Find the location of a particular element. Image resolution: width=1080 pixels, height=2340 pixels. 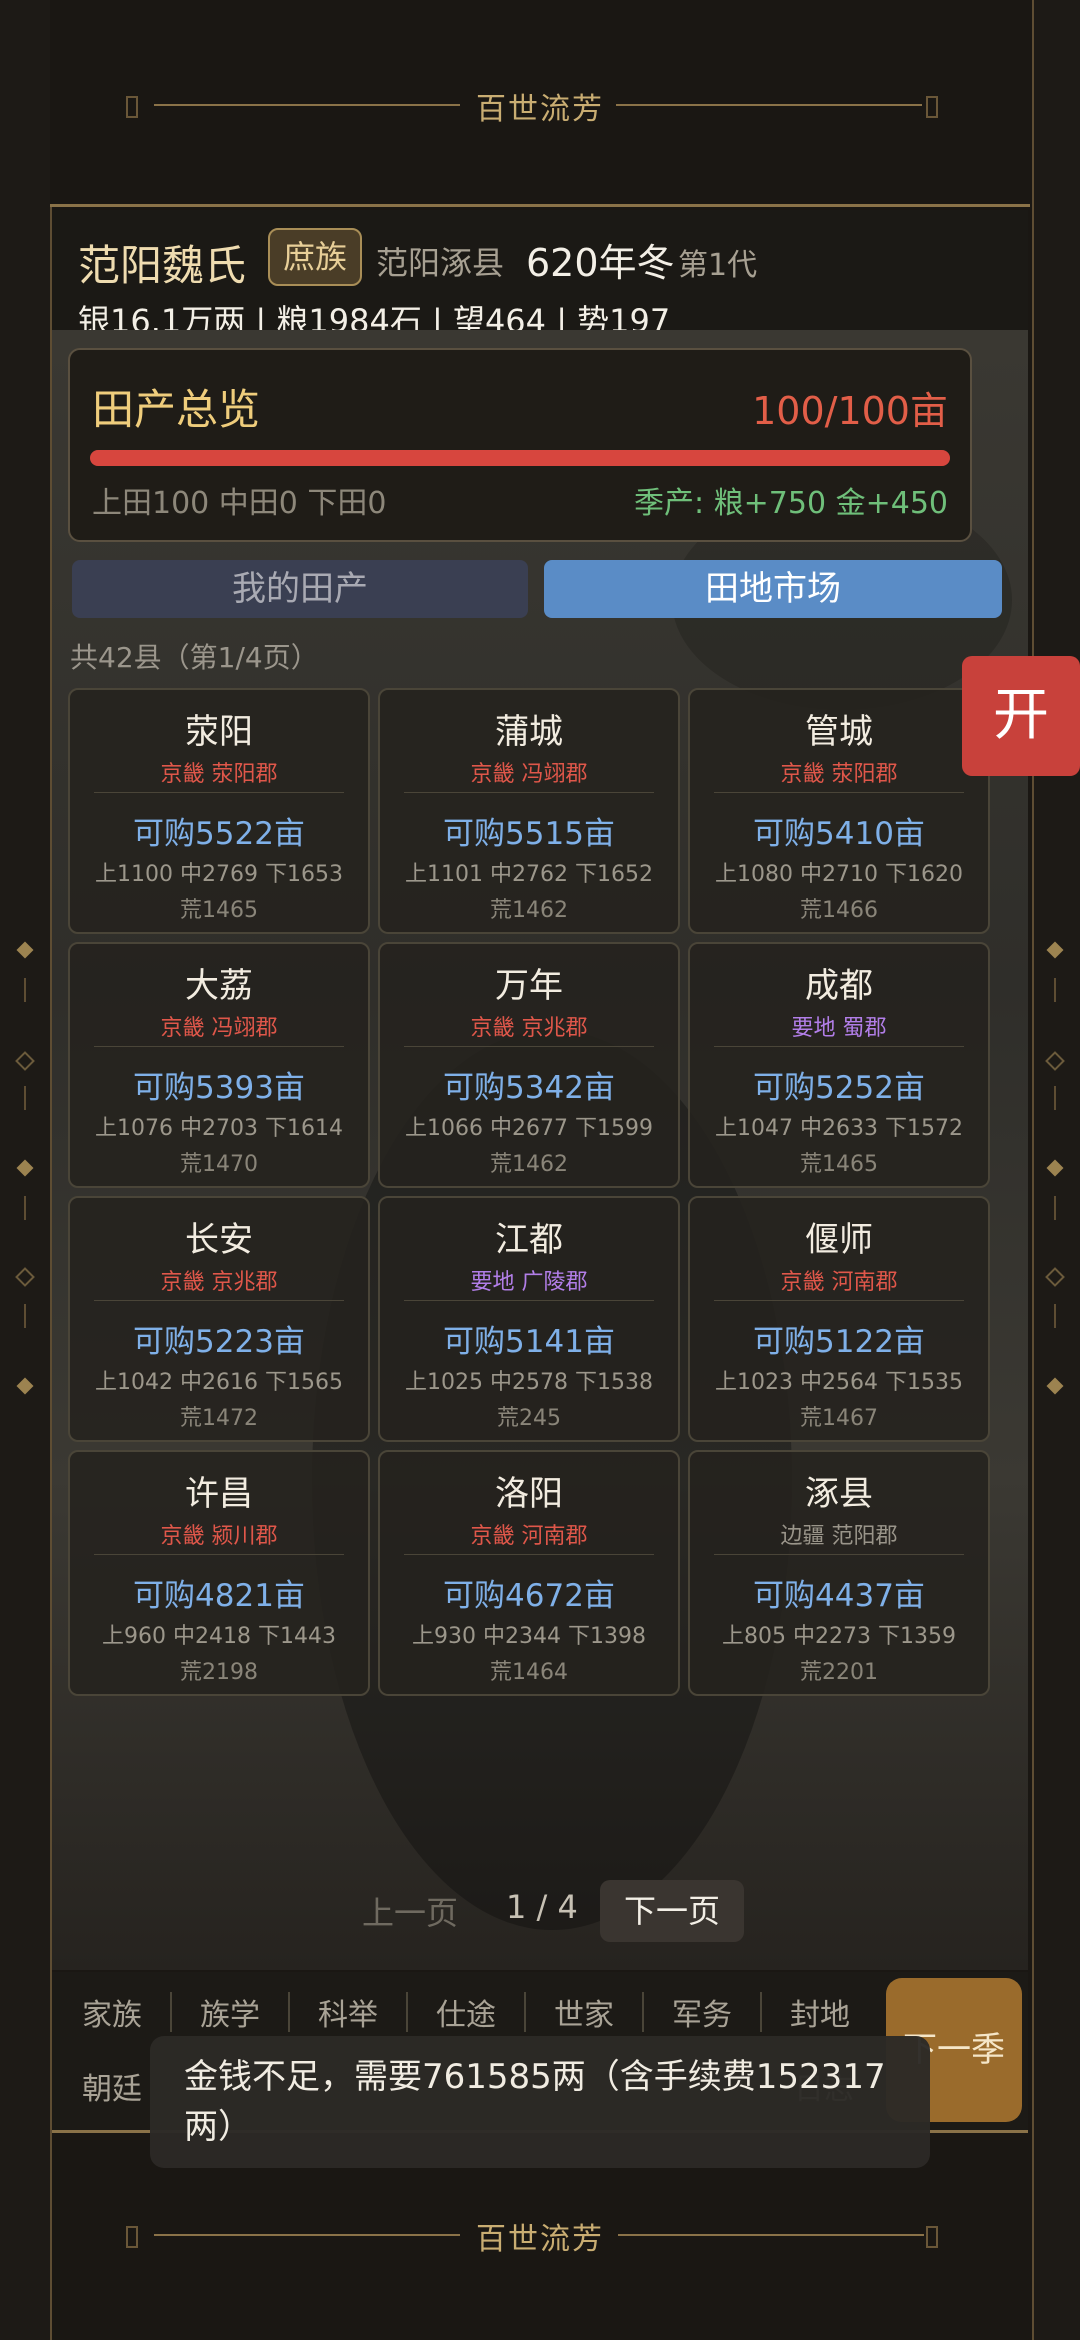

nav-item: 世家 is located at coordinates (584, 2012).